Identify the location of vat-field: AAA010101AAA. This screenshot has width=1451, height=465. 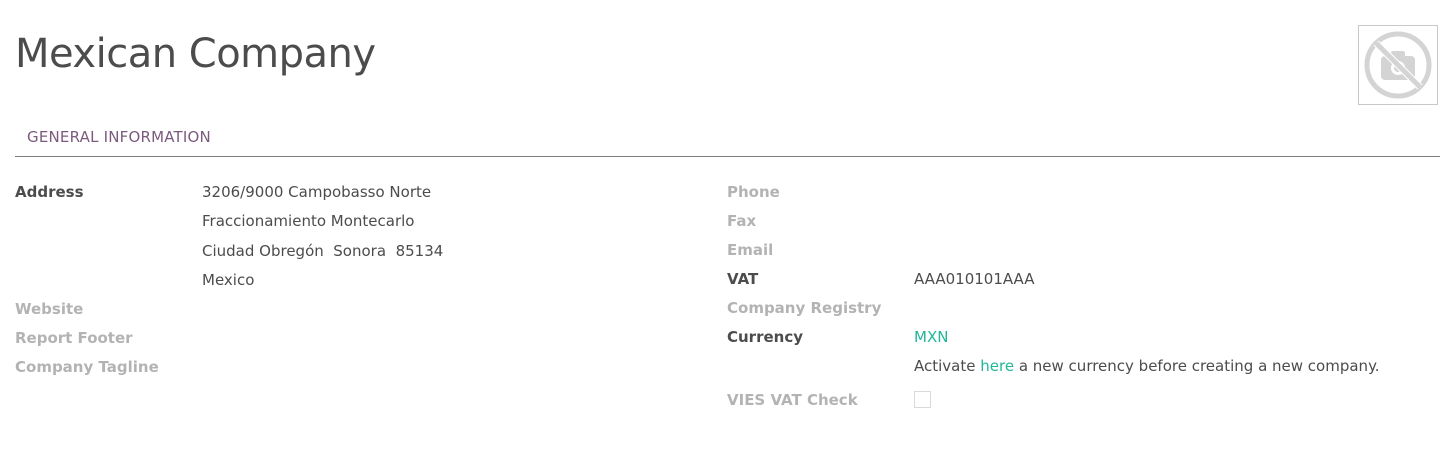
(974, 279).